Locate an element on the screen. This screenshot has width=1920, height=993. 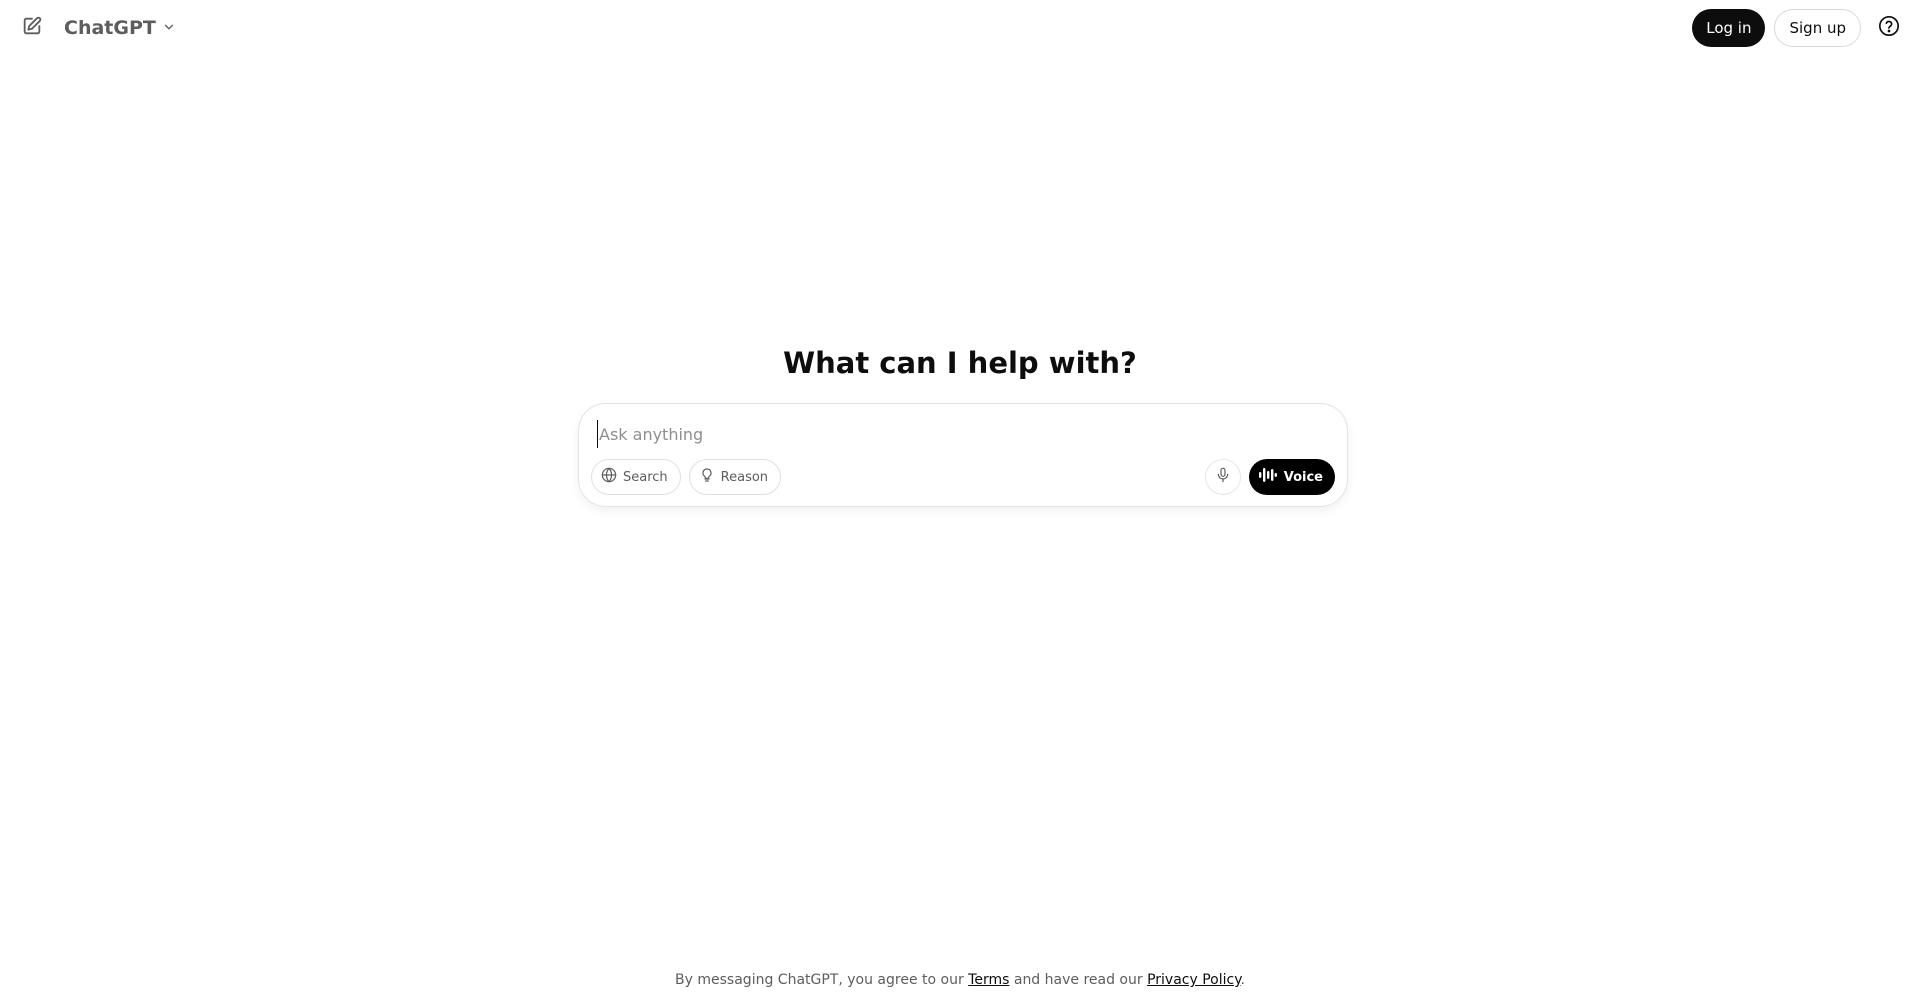
reason-tool-button: Reason is located at coordinates (735, 477).